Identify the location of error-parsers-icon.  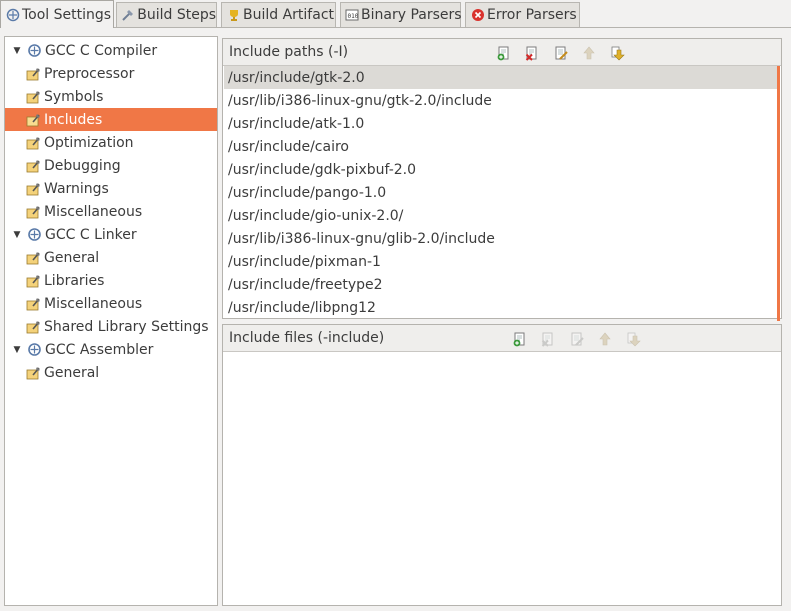
(477, 15).